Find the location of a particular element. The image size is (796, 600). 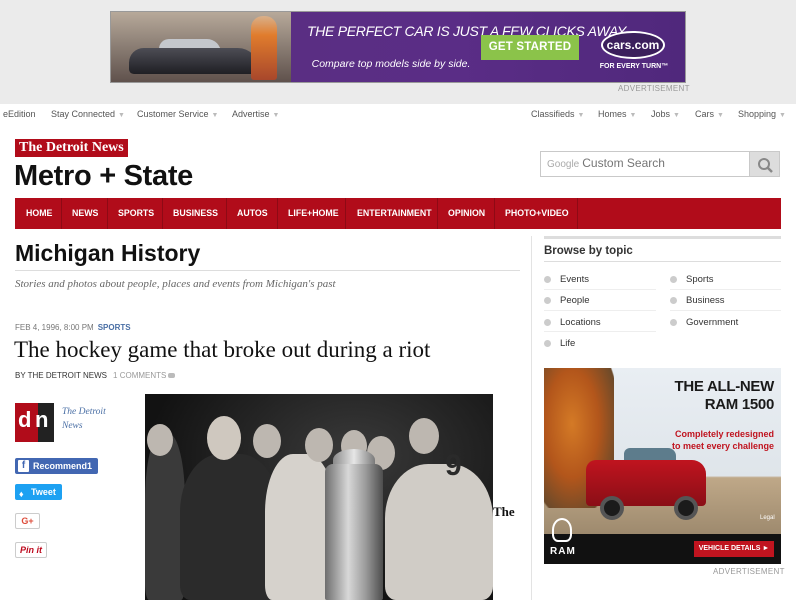

author-name-link: The Detroit News is located at coordinates (92, 419).